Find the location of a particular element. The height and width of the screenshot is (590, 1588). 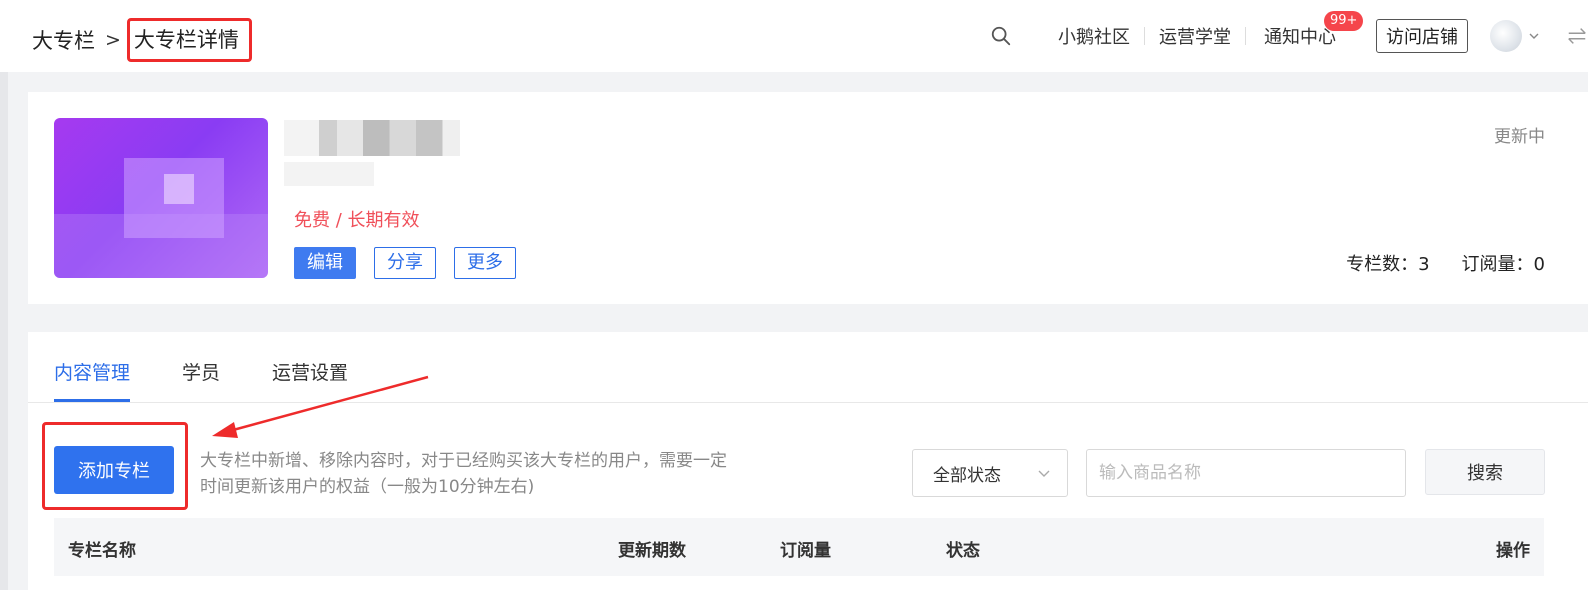

status-filter-value: 全部状态 is located at coordinates (967, 475).